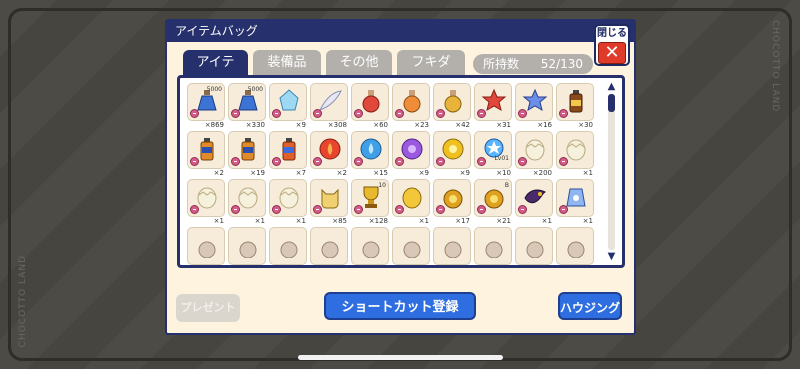 This screenshot has height=369, width=800. Describe the element at coordinates (288, 154) in the screenshot. I see `item-slot: ×7` at that location.